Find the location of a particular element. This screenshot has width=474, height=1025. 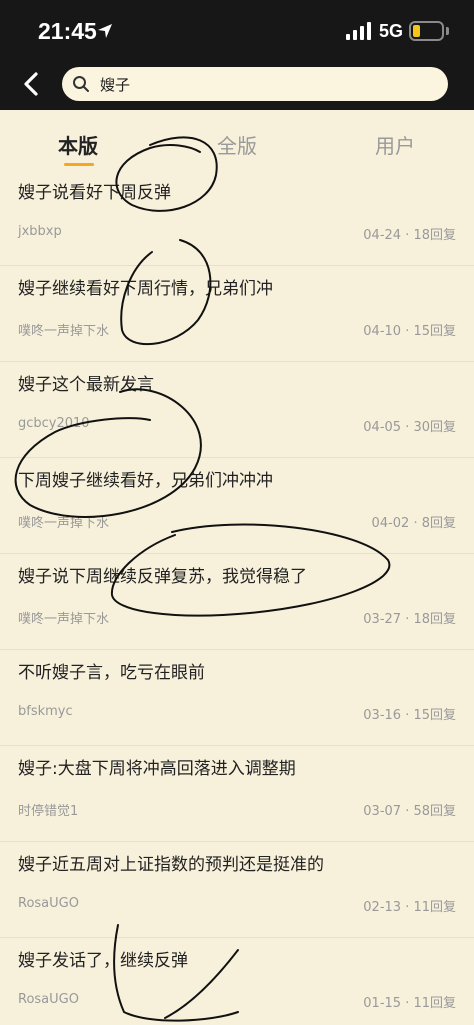

post-meta: 01-15 · 11回复 is located at coordinates (409, 1003).